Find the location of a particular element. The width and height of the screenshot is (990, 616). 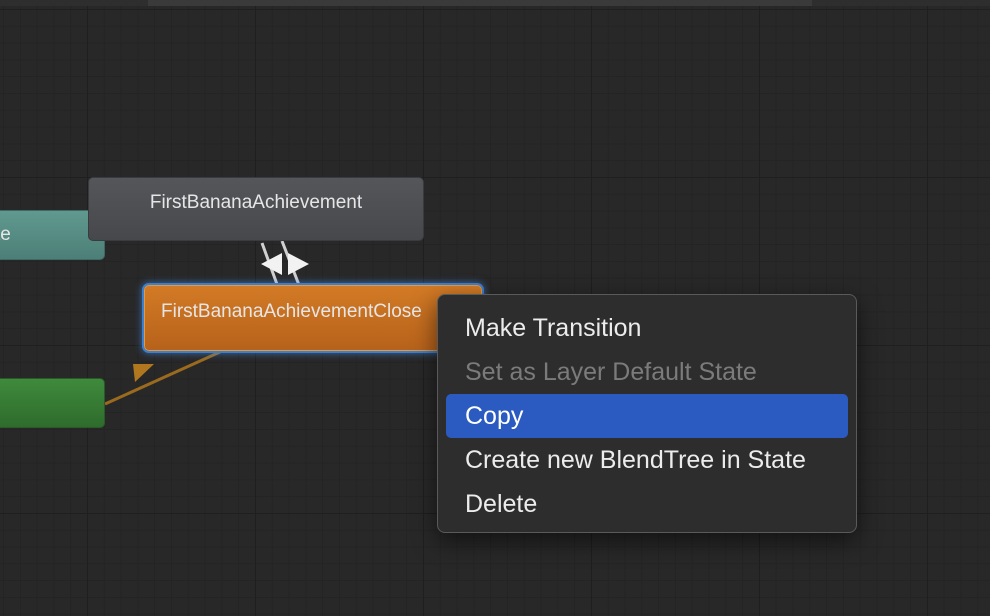

menu-item-make-transition: Make Transition is located at coordinates (647, 328).